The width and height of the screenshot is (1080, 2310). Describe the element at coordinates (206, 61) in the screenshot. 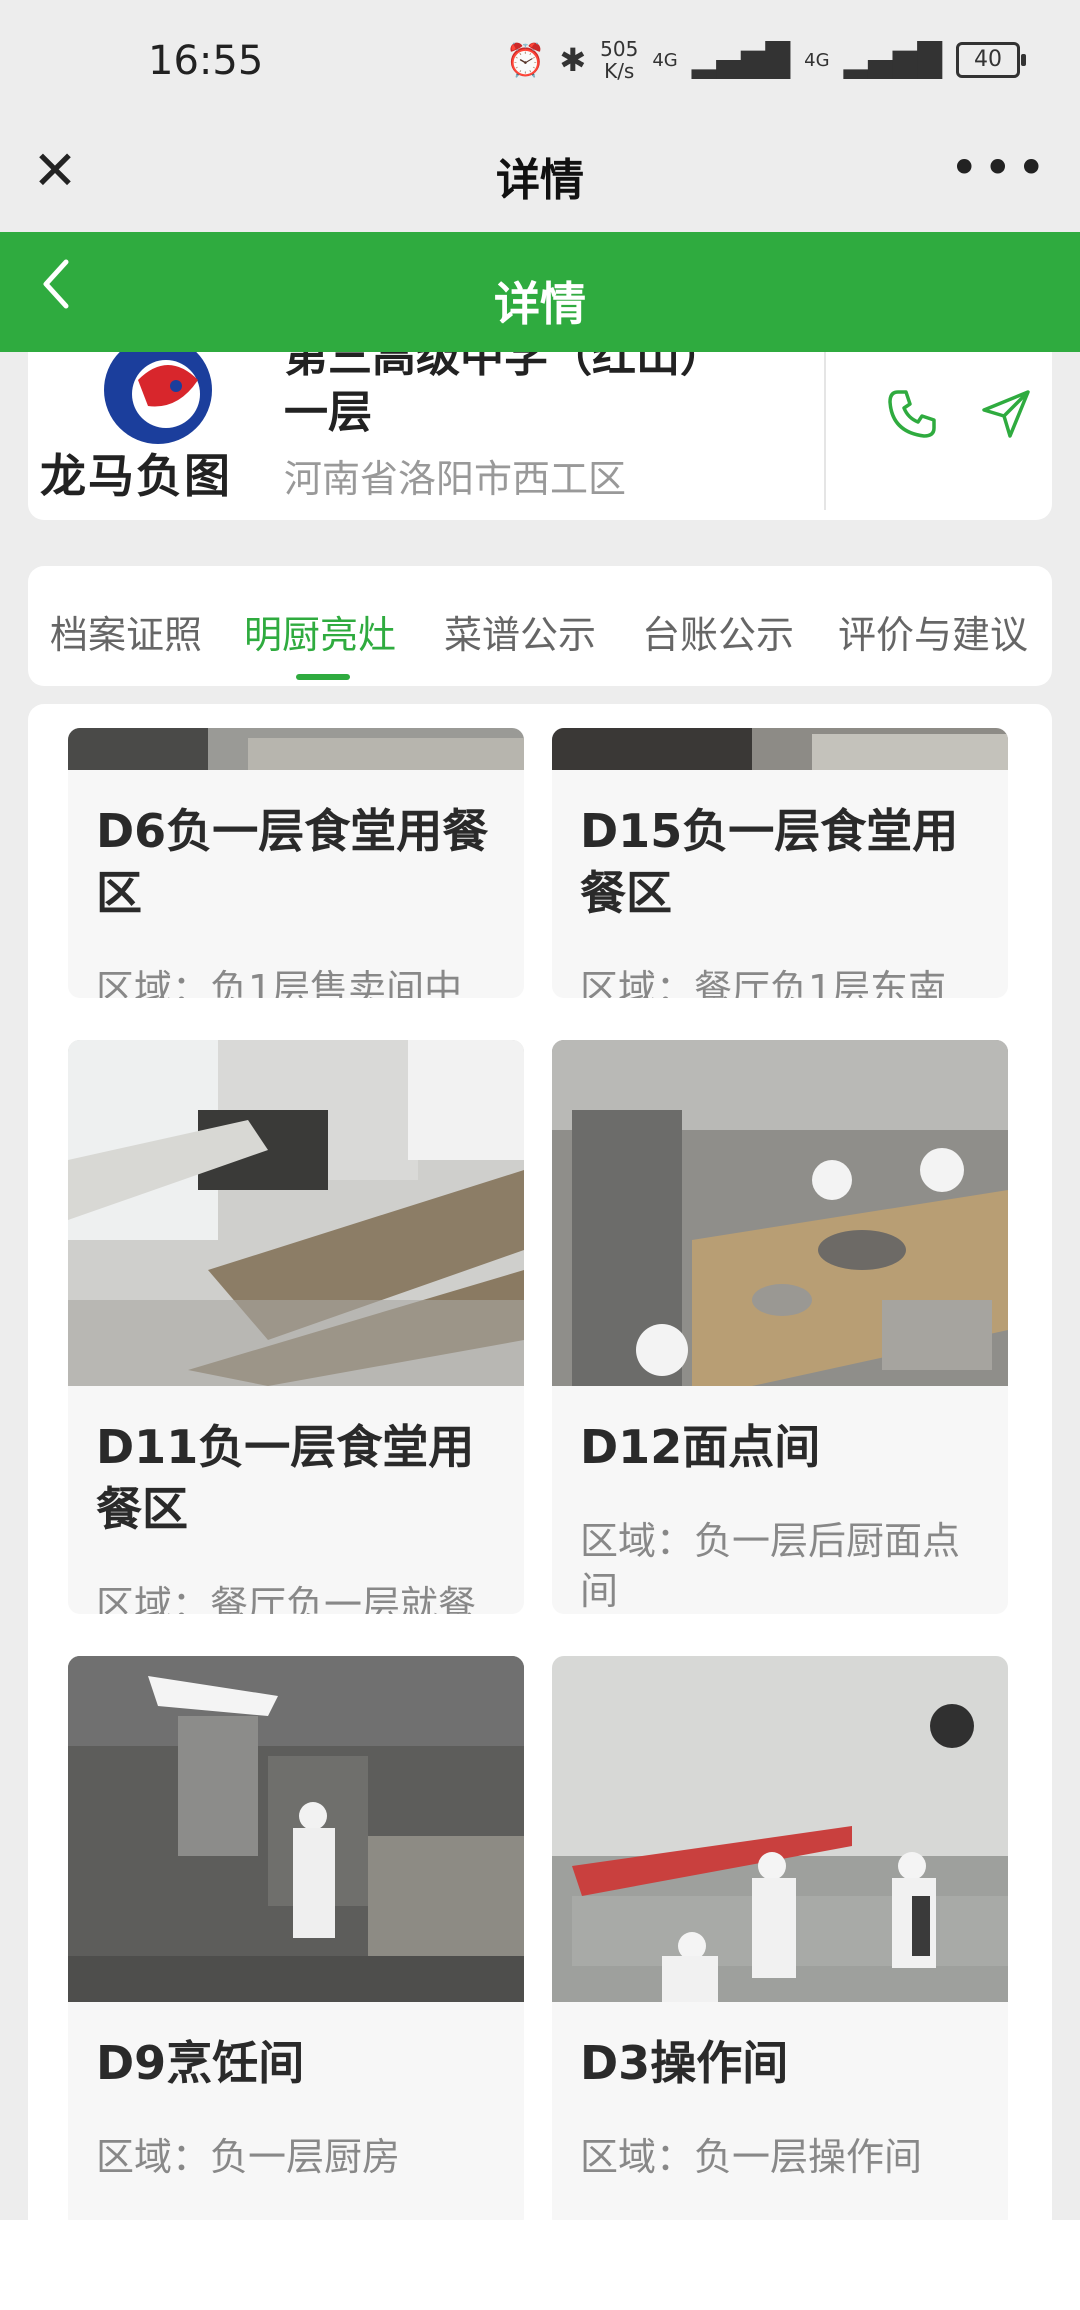

I see `status-time: 16:55` at that location.